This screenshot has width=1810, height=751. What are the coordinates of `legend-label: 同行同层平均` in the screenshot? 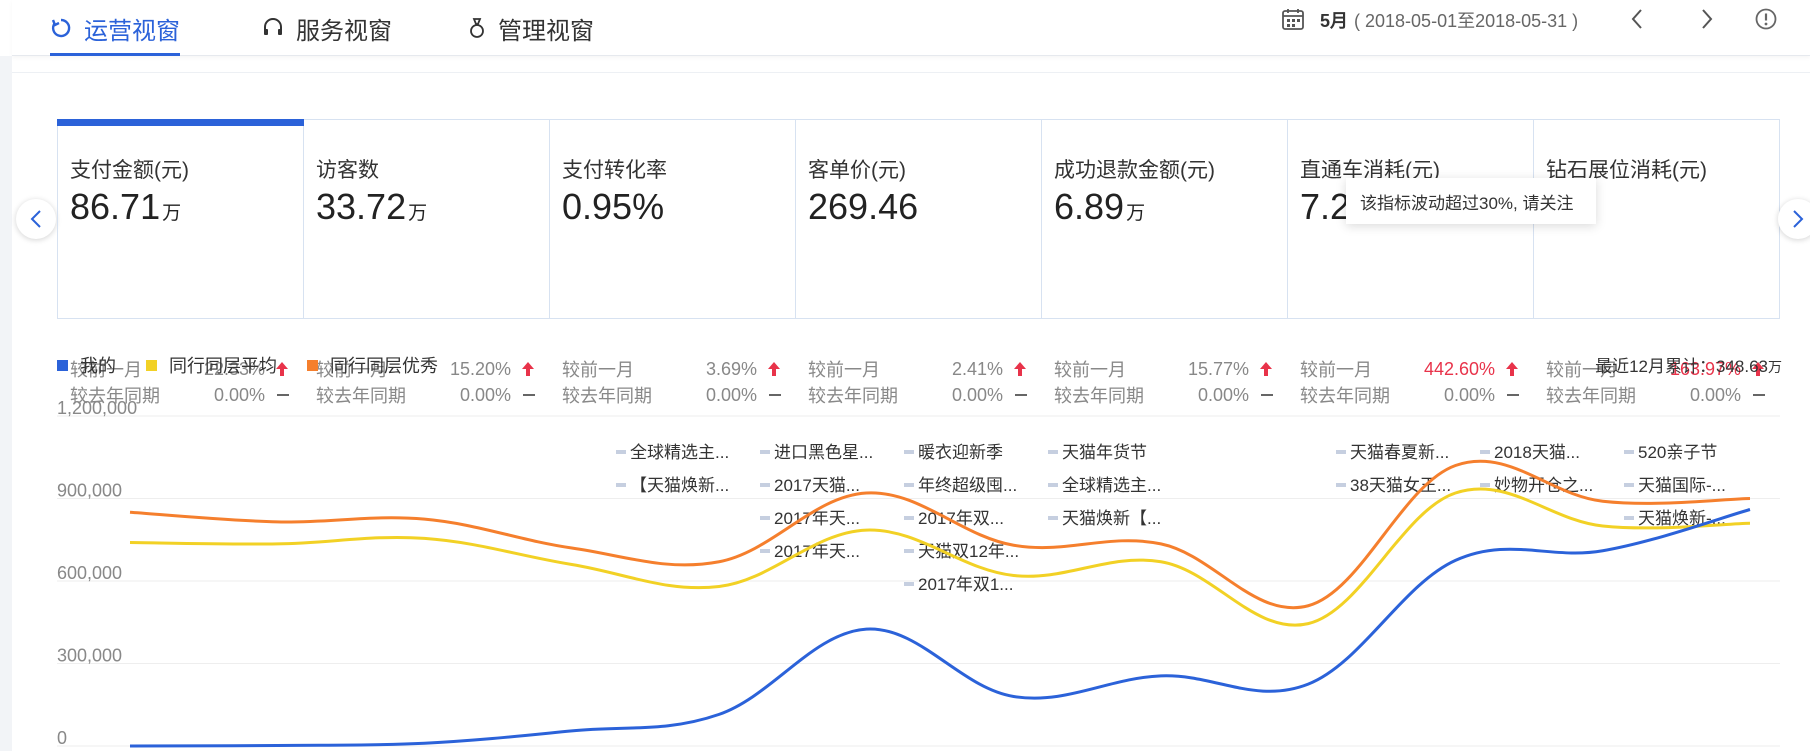 It's located at (223, 366).